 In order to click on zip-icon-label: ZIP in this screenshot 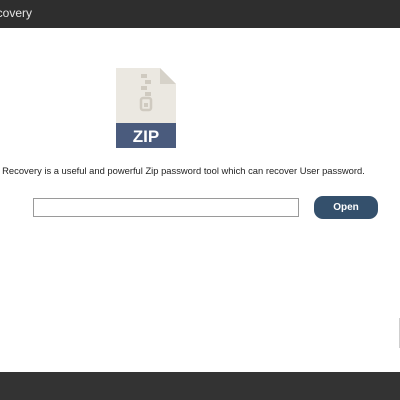, I will do `click(146, 136)`.